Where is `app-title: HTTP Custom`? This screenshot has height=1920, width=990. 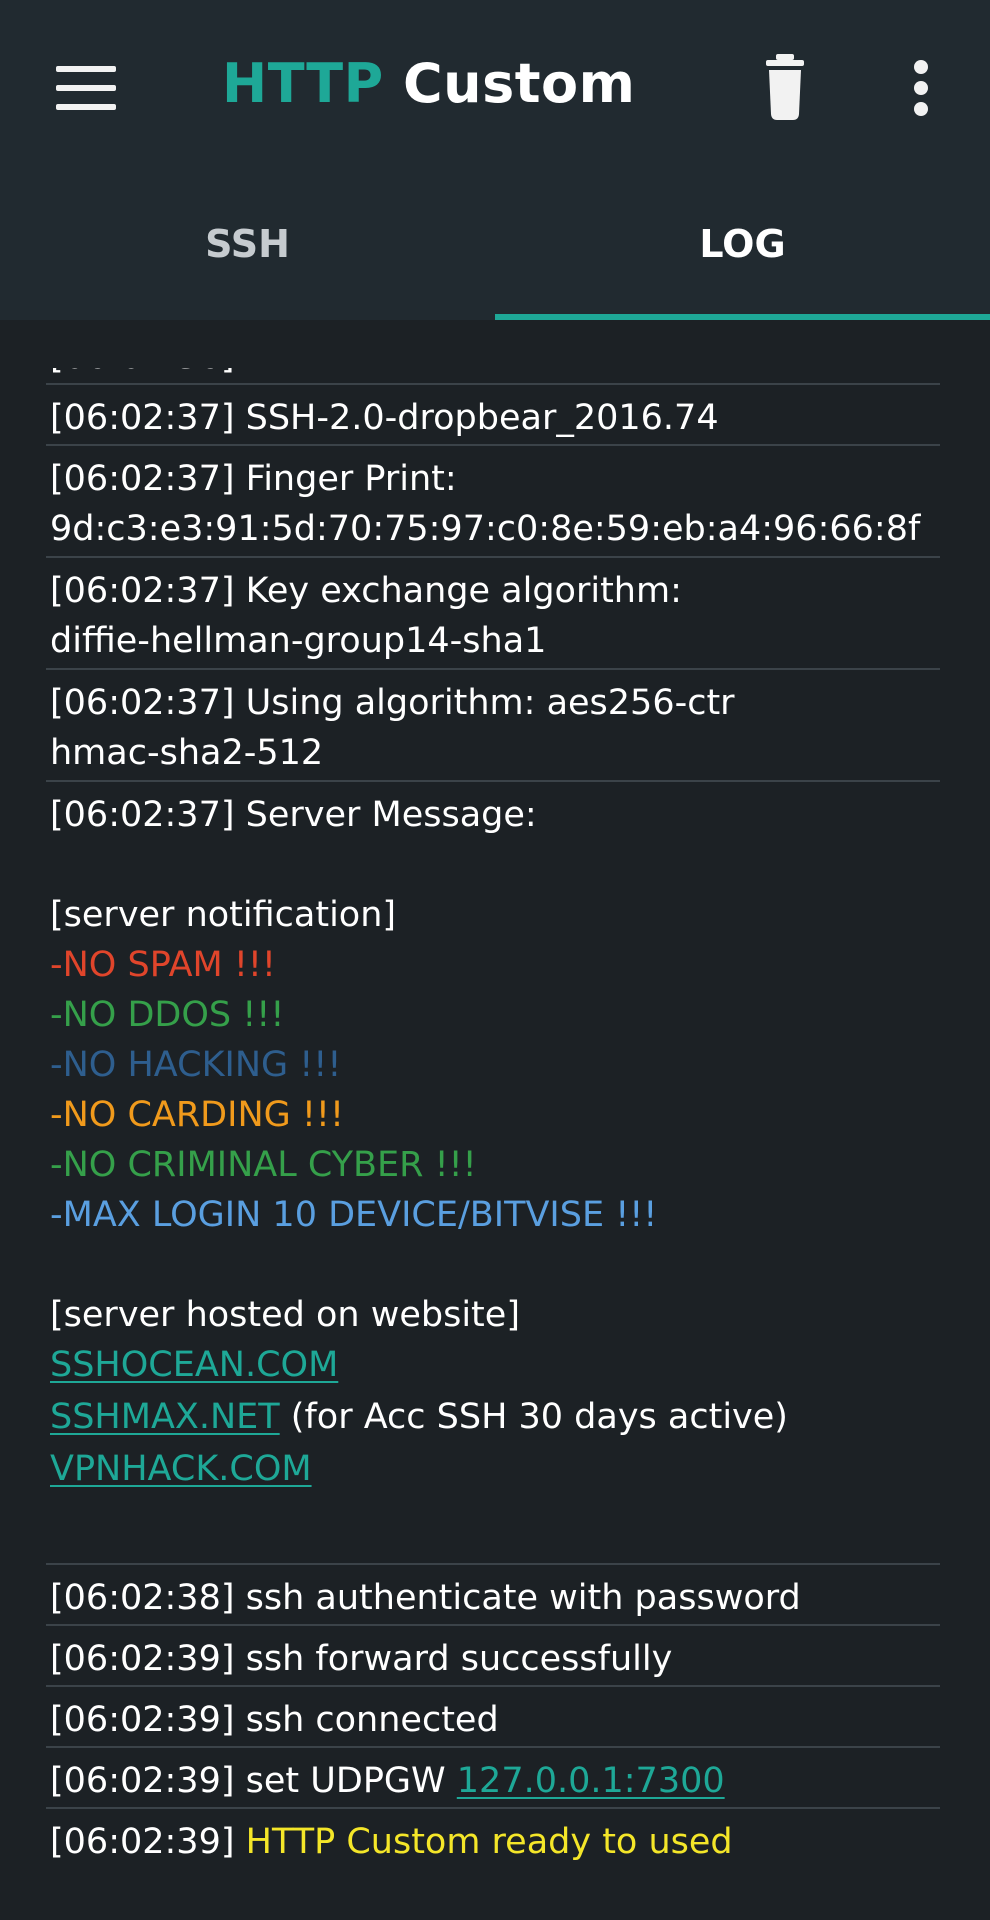 app-title: HTTP Custom is located at coordinates (428, 83).